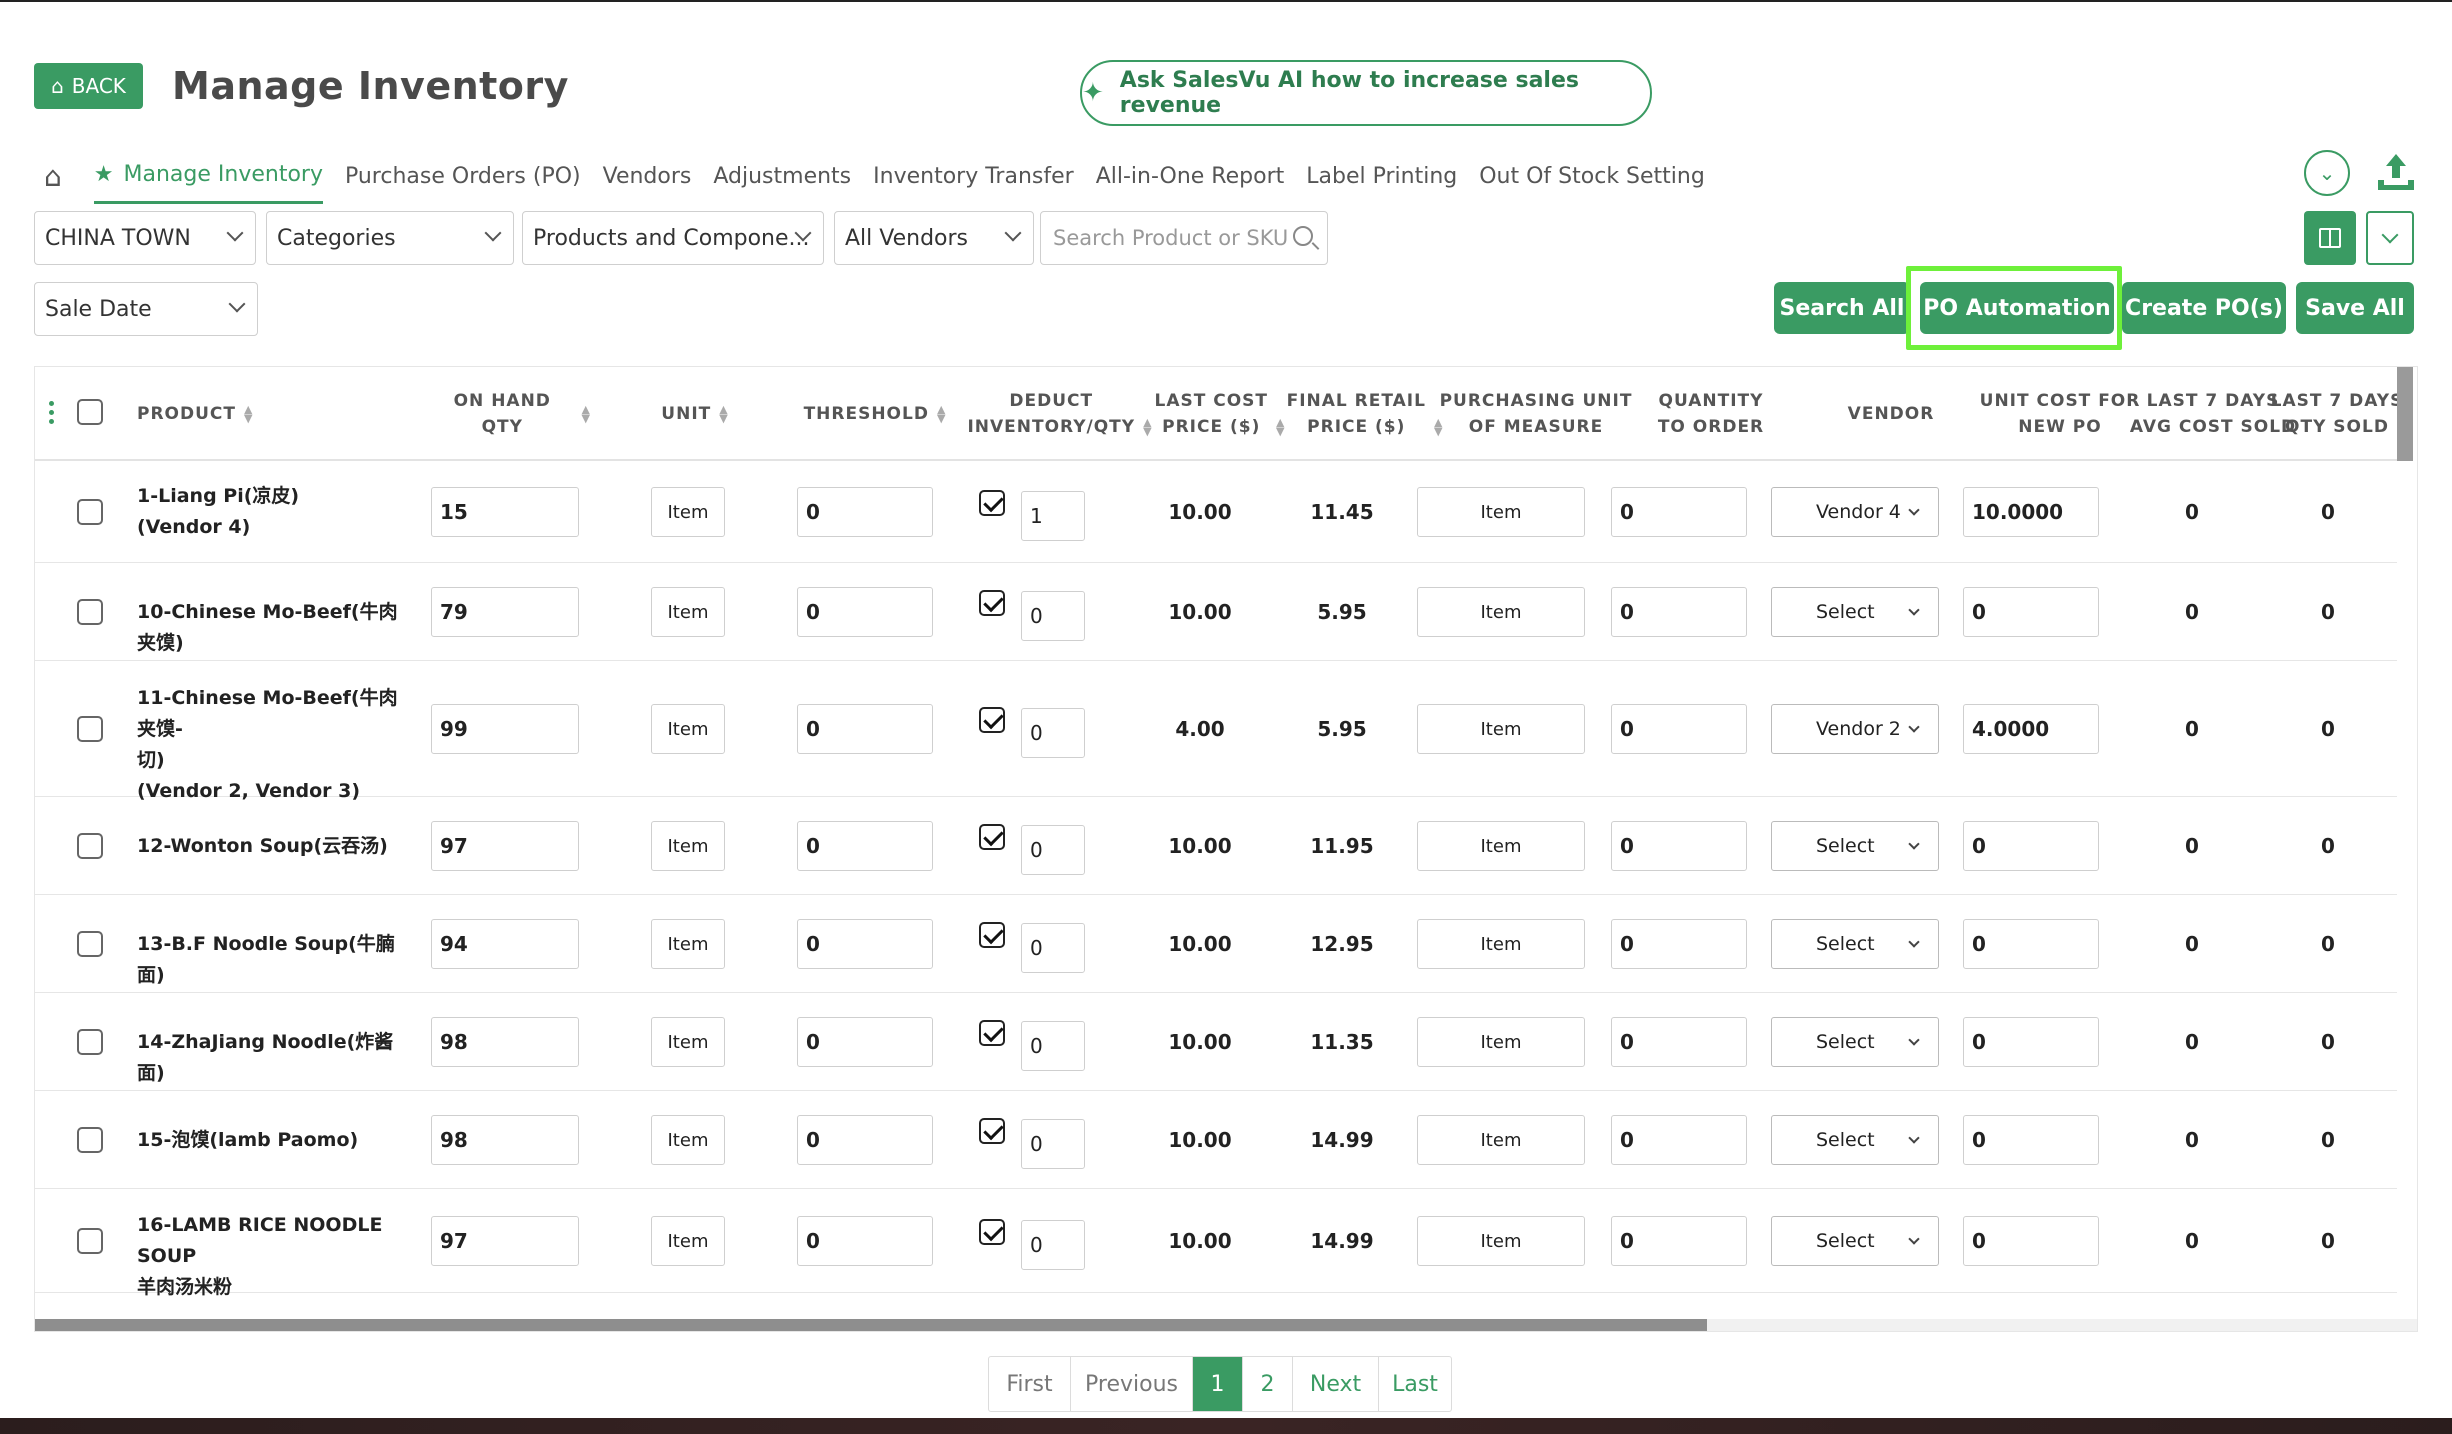 This screenshot has width=2452, height=1434. Describe the element at coordinates (463, 176) in the screenshot. I see `tab-purchase-orders: Purchase Orders (PO)` at that location.